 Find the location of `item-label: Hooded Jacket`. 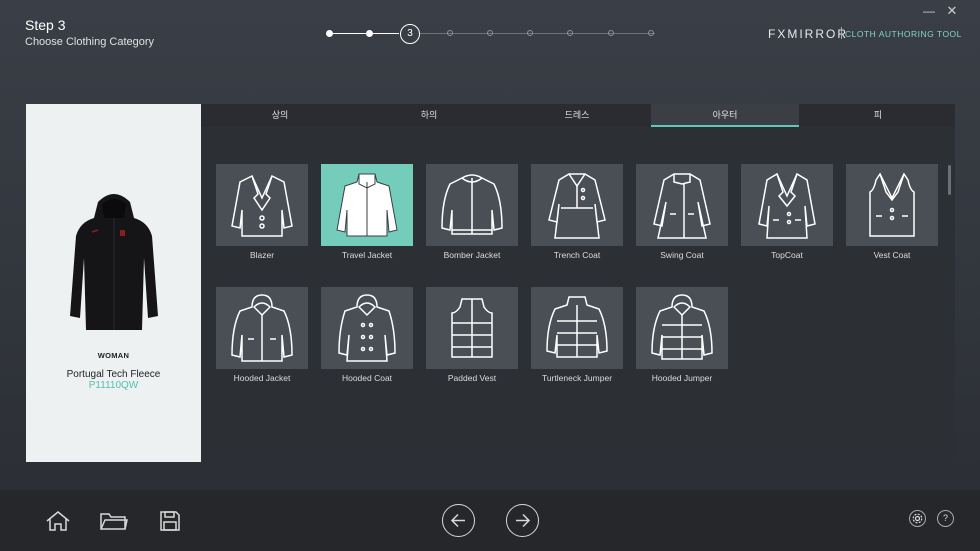

item-label: Hooded Jacket is located at coordinates (262, 378).